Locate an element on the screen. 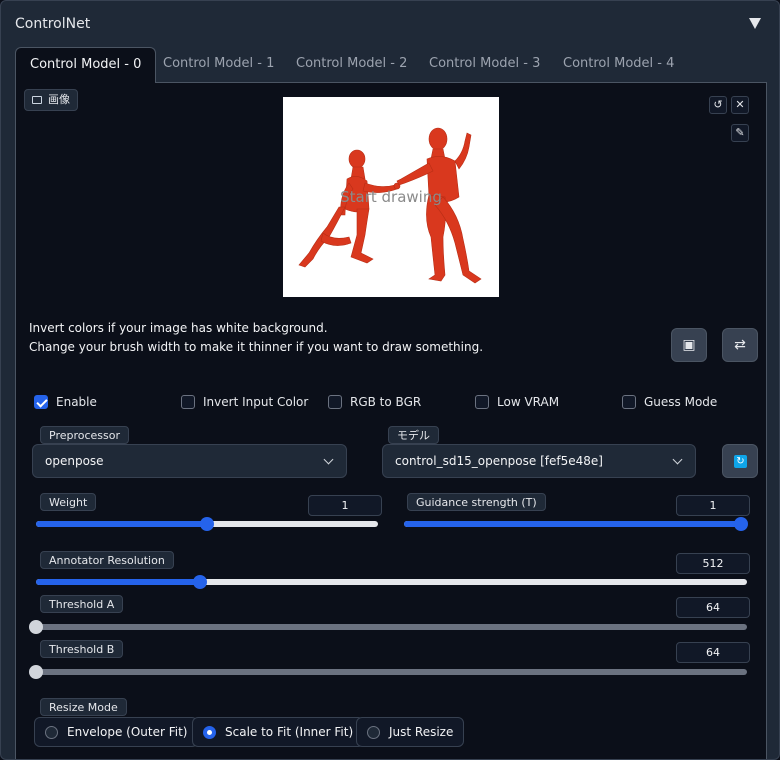 The width and height of the screenshot is (780, 760). preprocessor-label: Preprocessor is located at coordinates (85, 435).